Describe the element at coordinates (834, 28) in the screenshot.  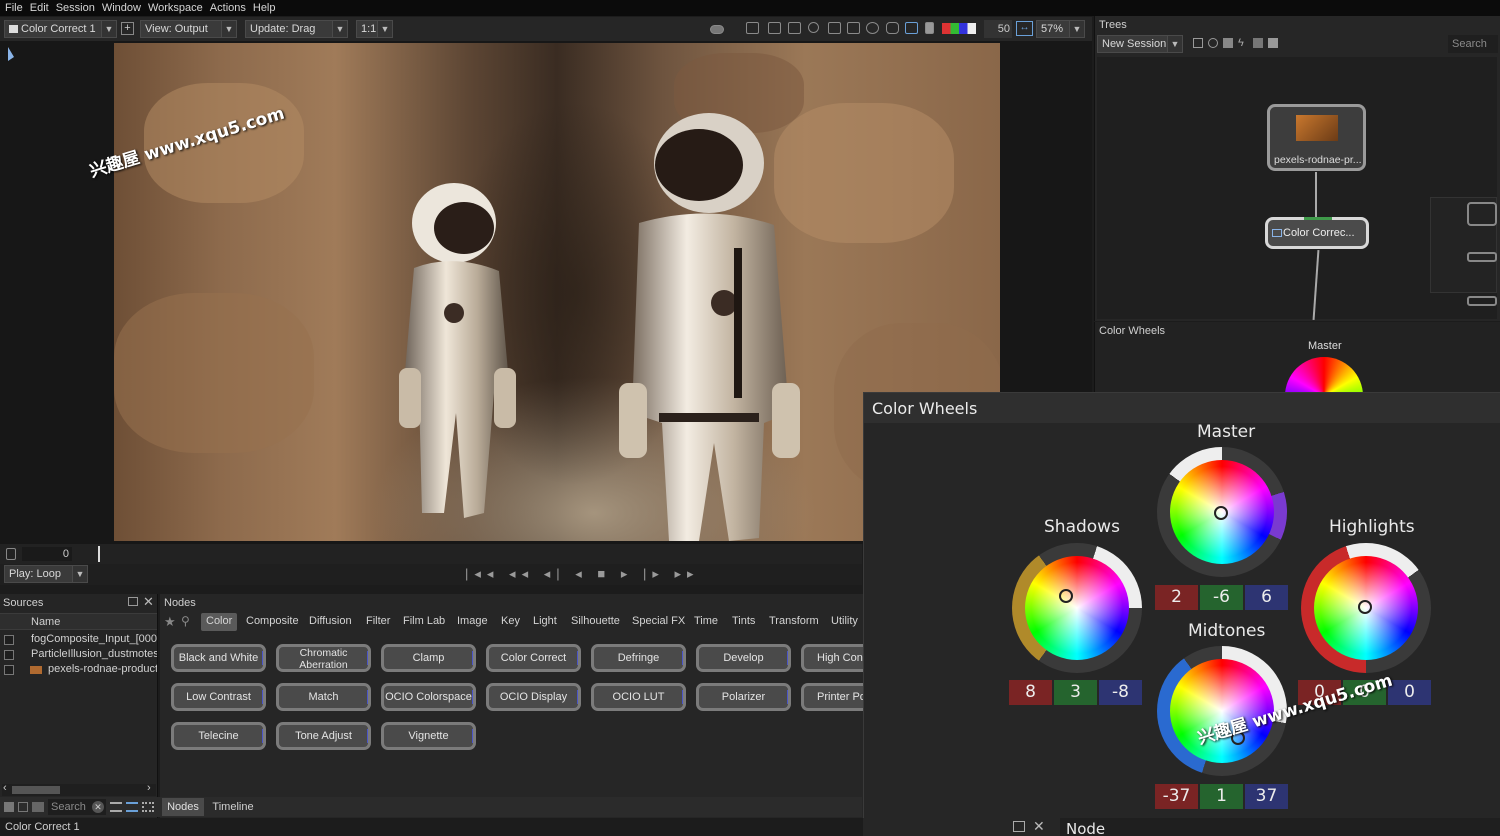
I see `region-icon` at that location.